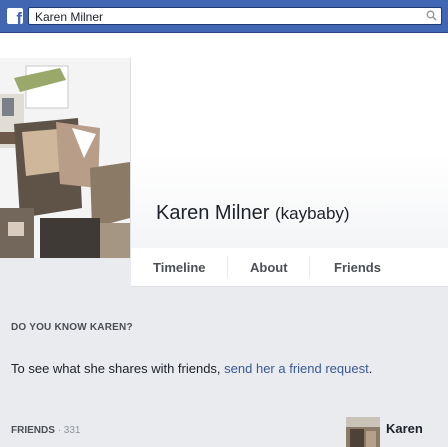 The image size is (448, 447). Describe the element at coordinates (213, 213) in the screenshot. I see `profile-full-name: Karen Milner` at that location.